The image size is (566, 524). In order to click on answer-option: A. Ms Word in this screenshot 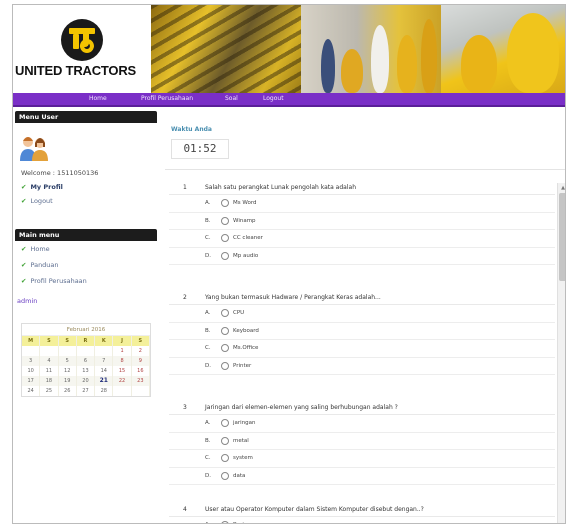, I will do `click(362, 204)`.